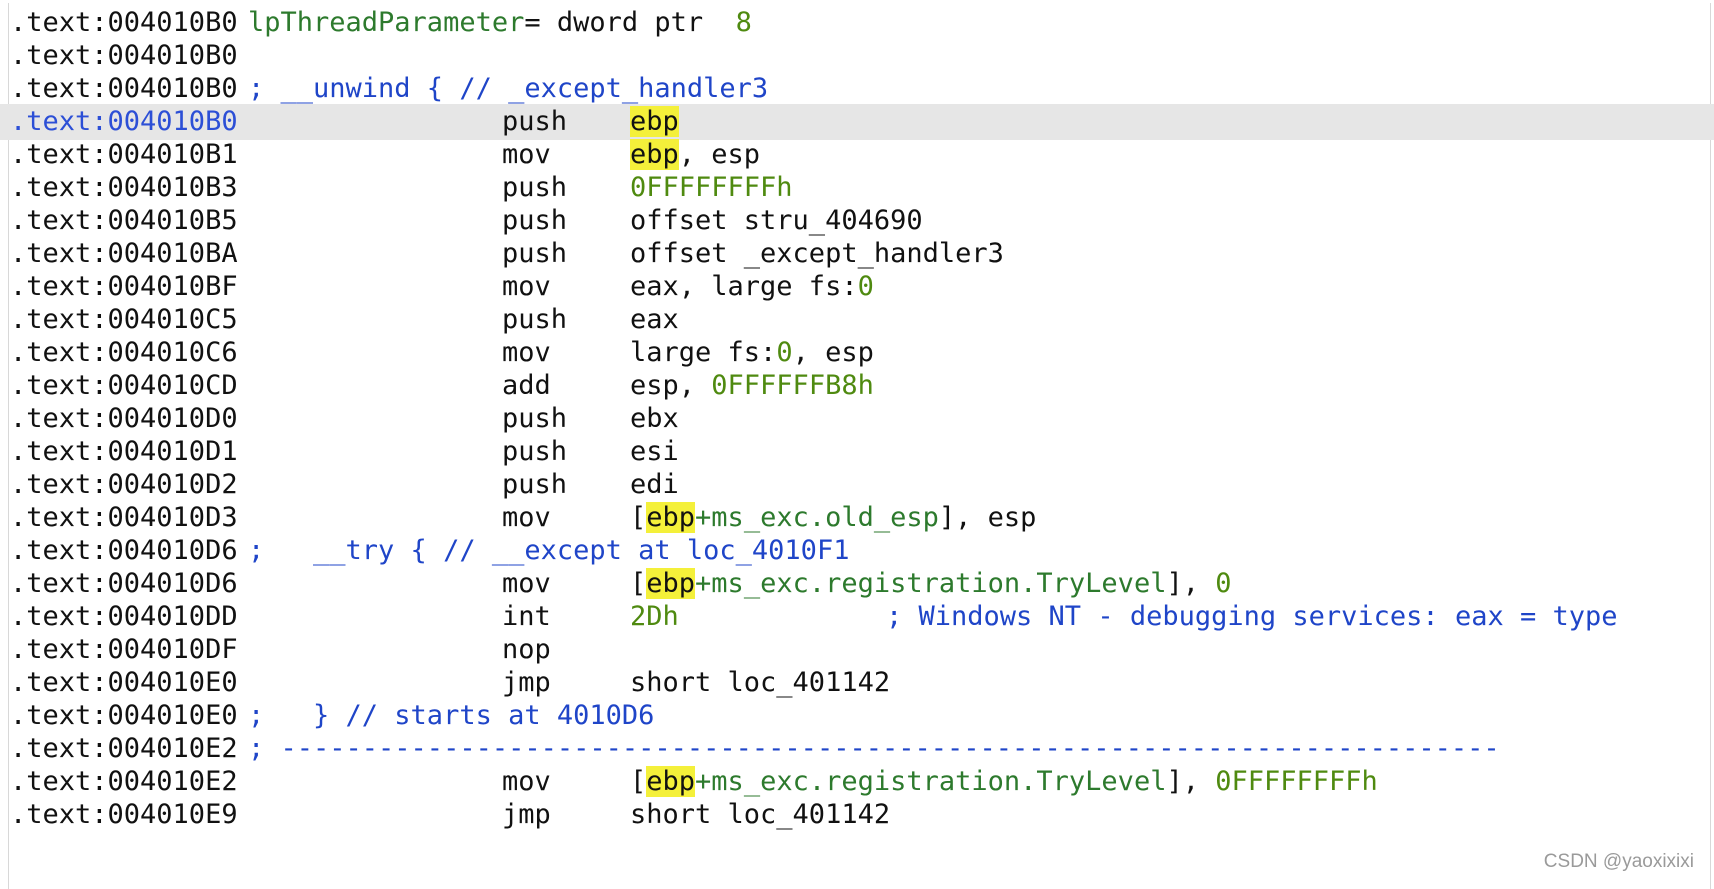  I want to click on address: .text:004010D0, so click(124, 419).